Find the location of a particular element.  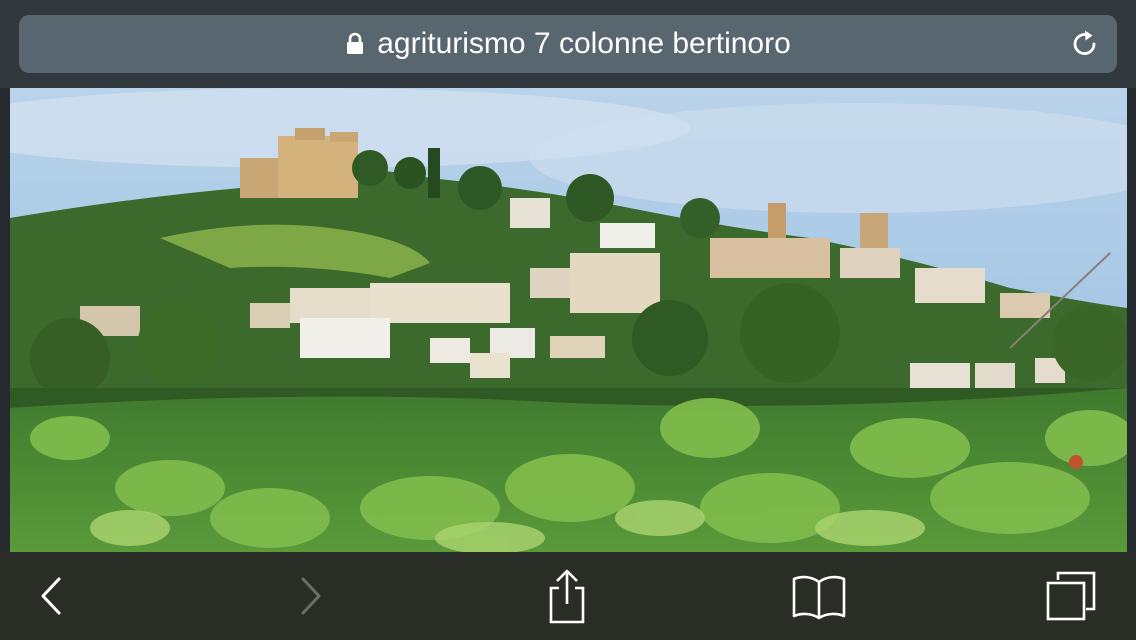

chevron-left-icon is located at coordinates (51, 596).